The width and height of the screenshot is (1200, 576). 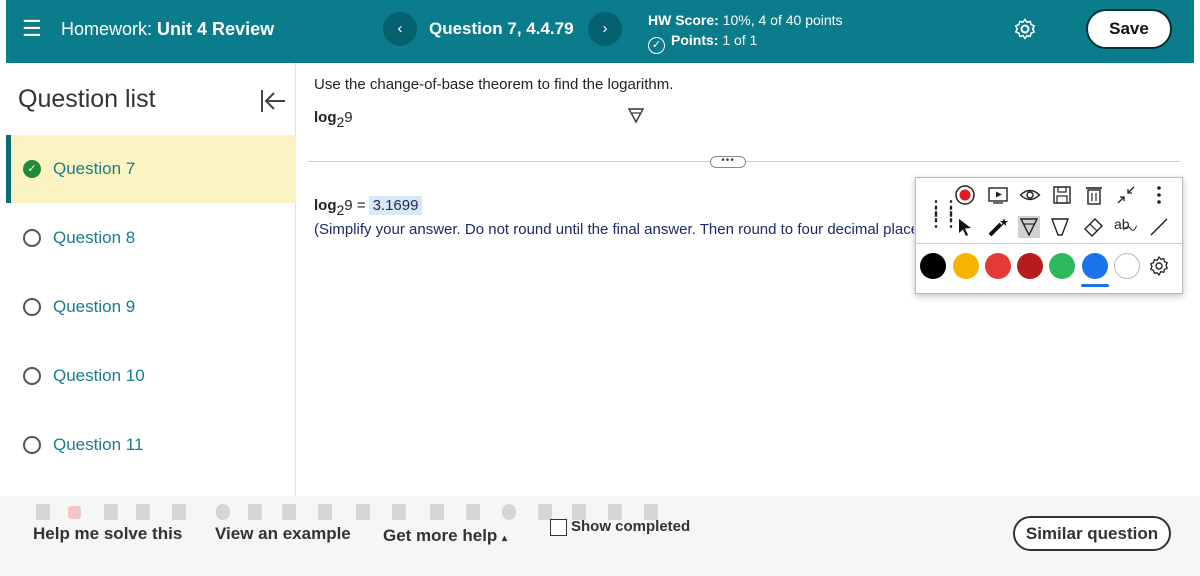 What do you see at coordinates (151, 307) in the screenshot?
I see `sidebar-item-question-9: Question 9` at bounding box center [151, 307].